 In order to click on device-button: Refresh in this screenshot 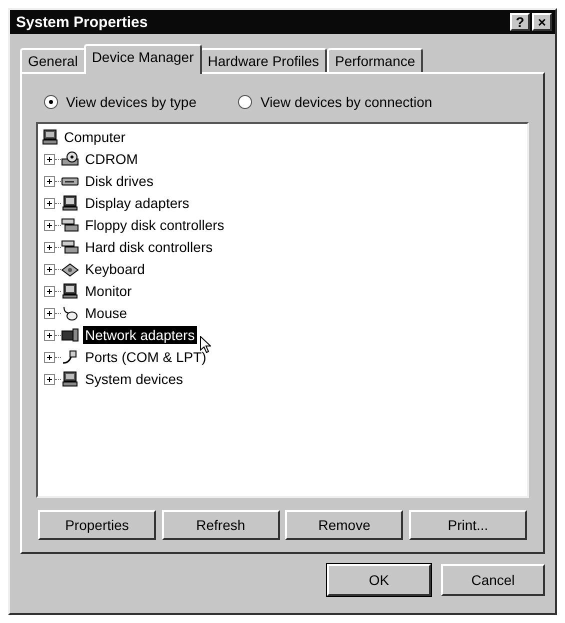, I will do `click(221, 525)`.